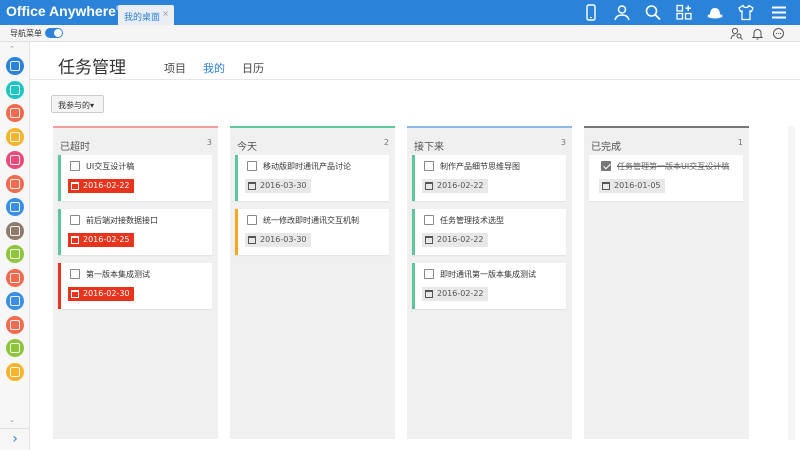 This screenshot has height=450, width=800. Describe the element at coordinates (740, 142) in the screenshot. I see `column-count: 1` at that location.